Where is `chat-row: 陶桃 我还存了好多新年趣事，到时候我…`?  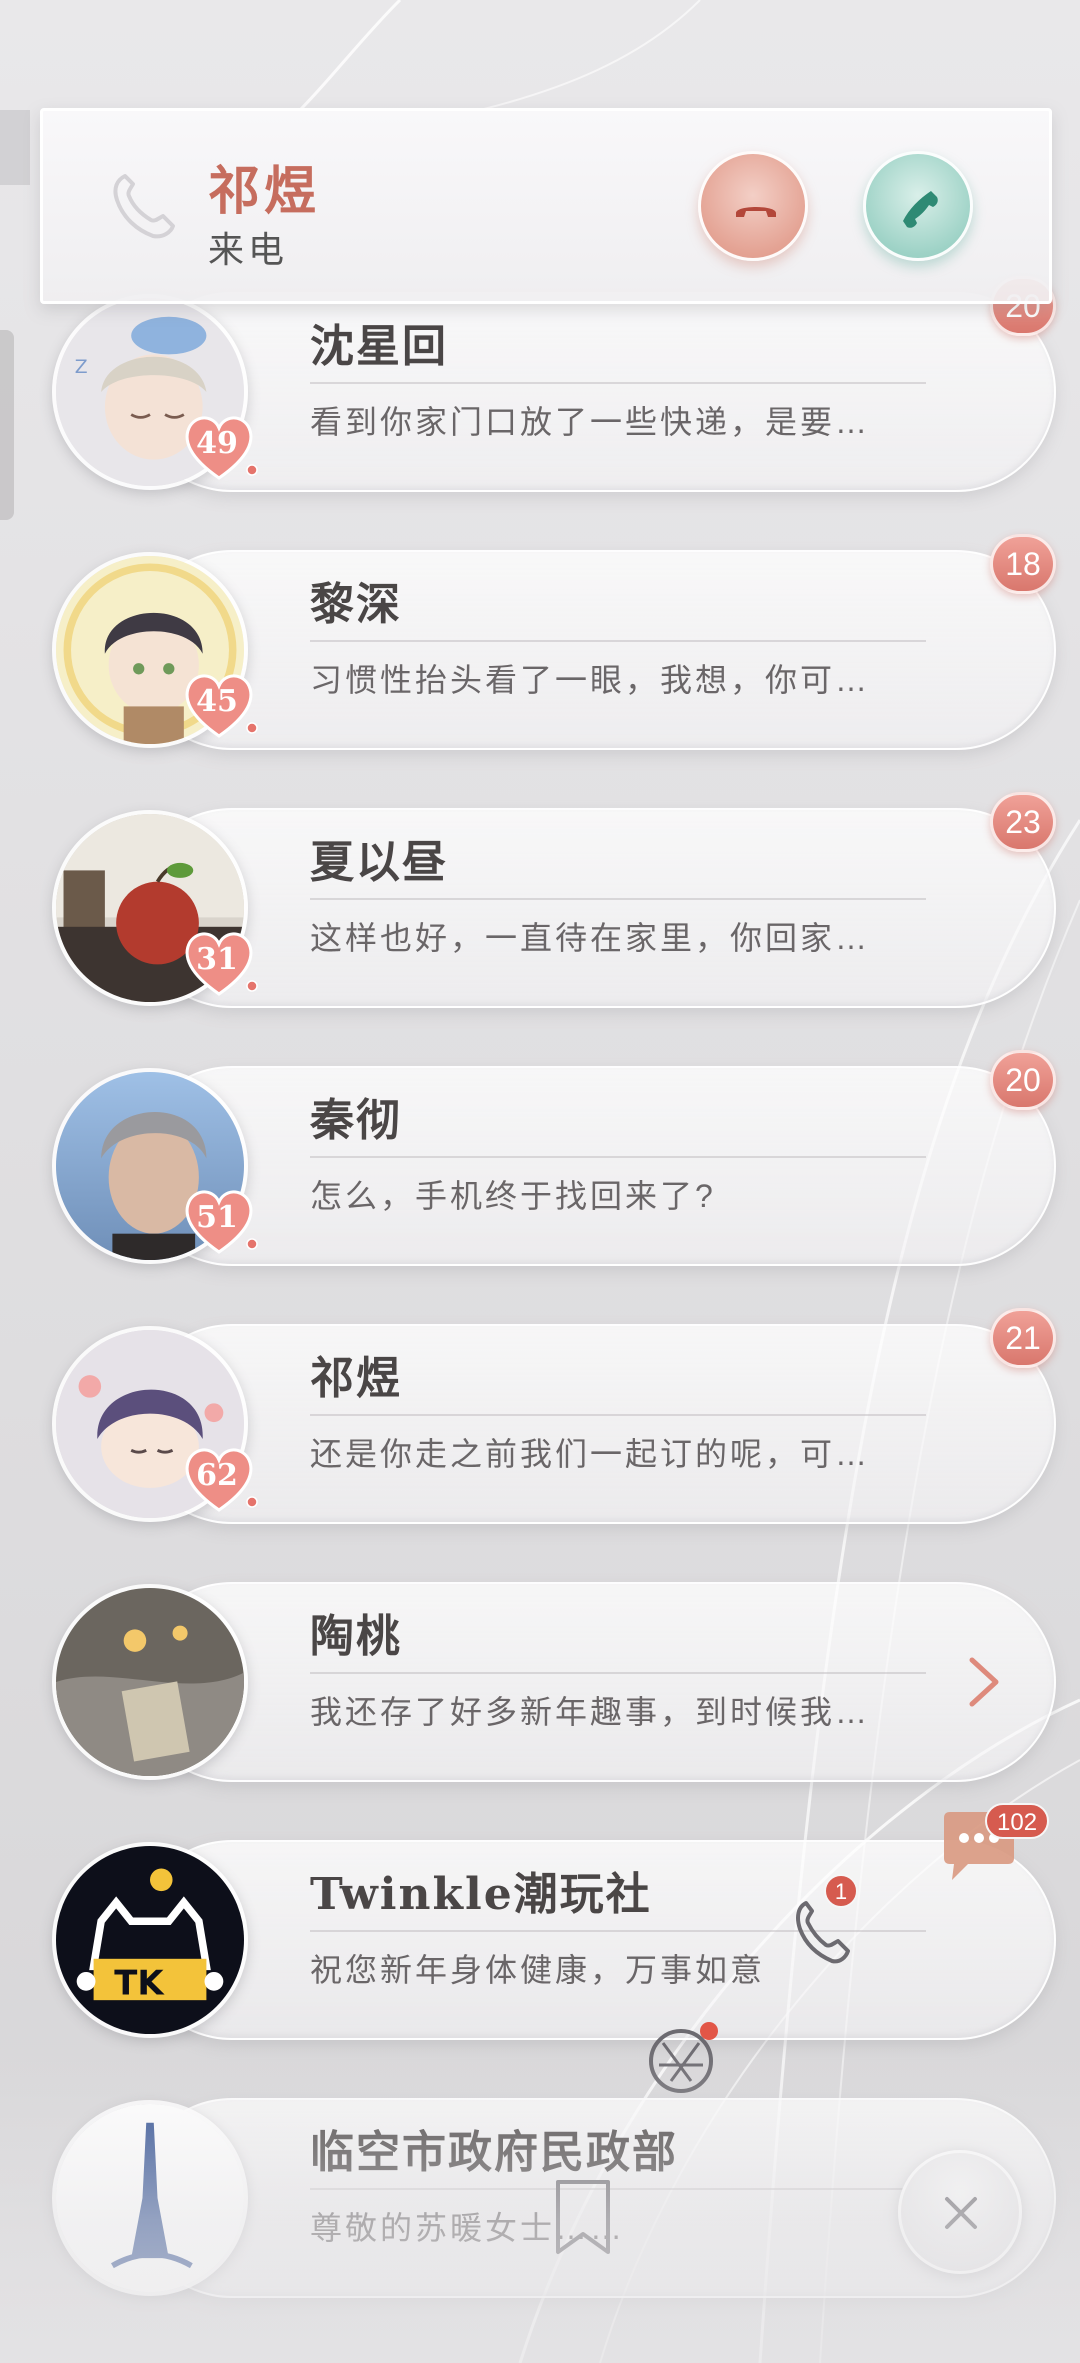 chat-row: 陶桃 我还存了好多新年趣事，到时候我… is located at coordinates (554, 1682).